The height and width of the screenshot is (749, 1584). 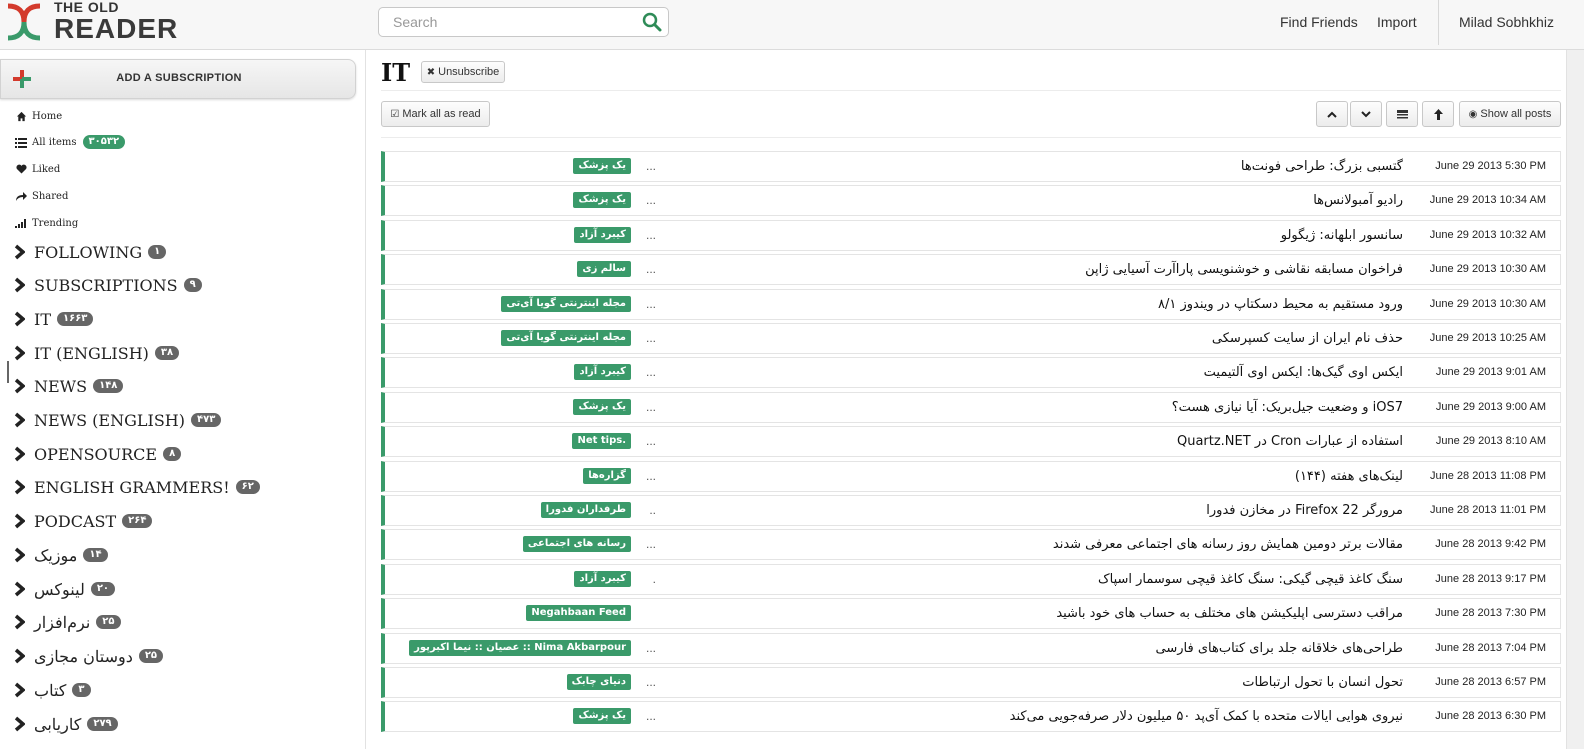 I want to click on post-title: استفاده از عبارات Cron در Quartz.NET, so click(x=1290, y=441).